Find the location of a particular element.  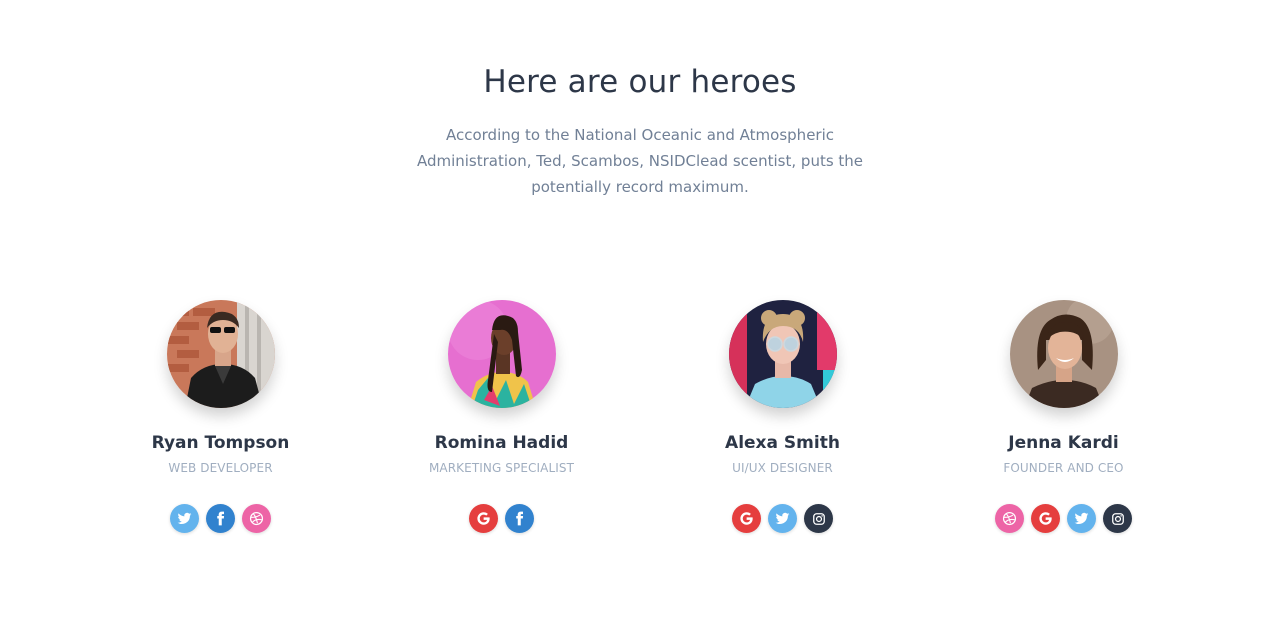

team-member-card: Romina Hadid Marketing Specialist is located at coordinates (501, 416).